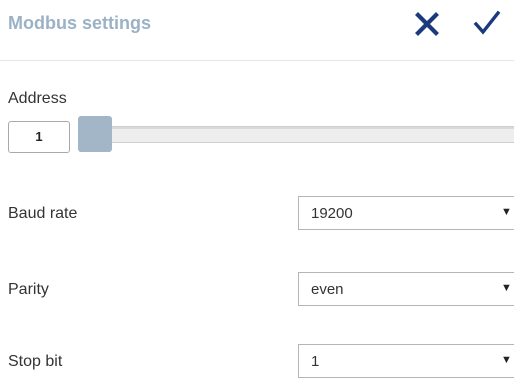 Image resolution: width=514 pixels, height=378 pixels. What do you see at coordinates (95, 134) in the screenshot?
I see `address-slider-thumb` at bounding box center [95, 134].